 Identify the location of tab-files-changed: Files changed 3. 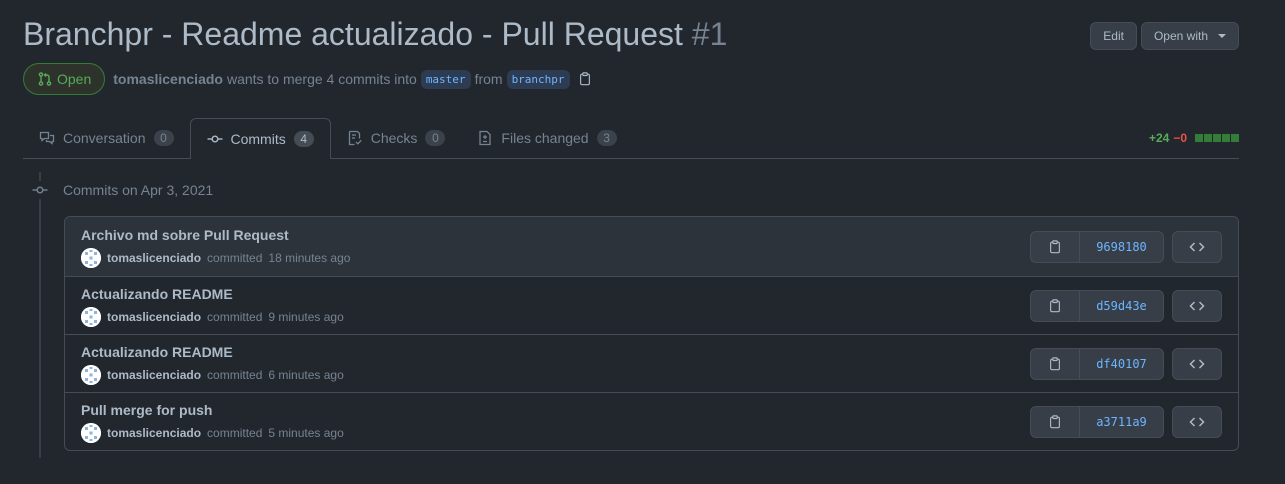
(546, 138).